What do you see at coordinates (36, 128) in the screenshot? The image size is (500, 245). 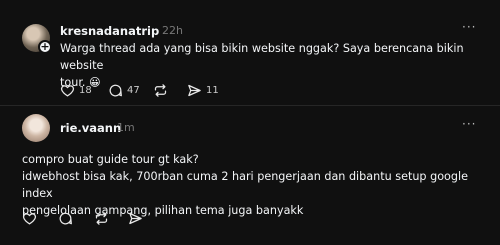 I see `avatar` at bounding box center [36, 128].